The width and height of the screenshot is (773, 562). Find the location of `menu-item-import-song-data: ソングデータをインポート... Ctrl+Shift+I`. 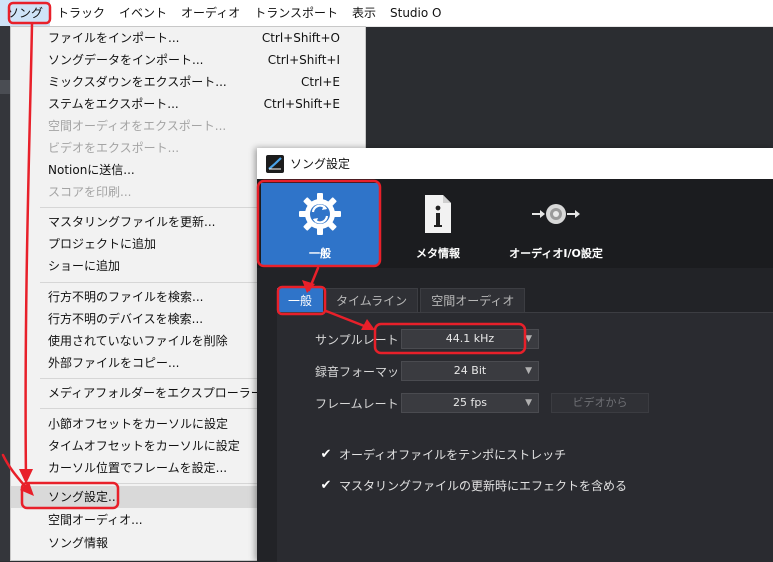

menu-item-import-song-data: ソングデータをインポート... Ctrl+Shift+I is located at coordinates (188, 60).